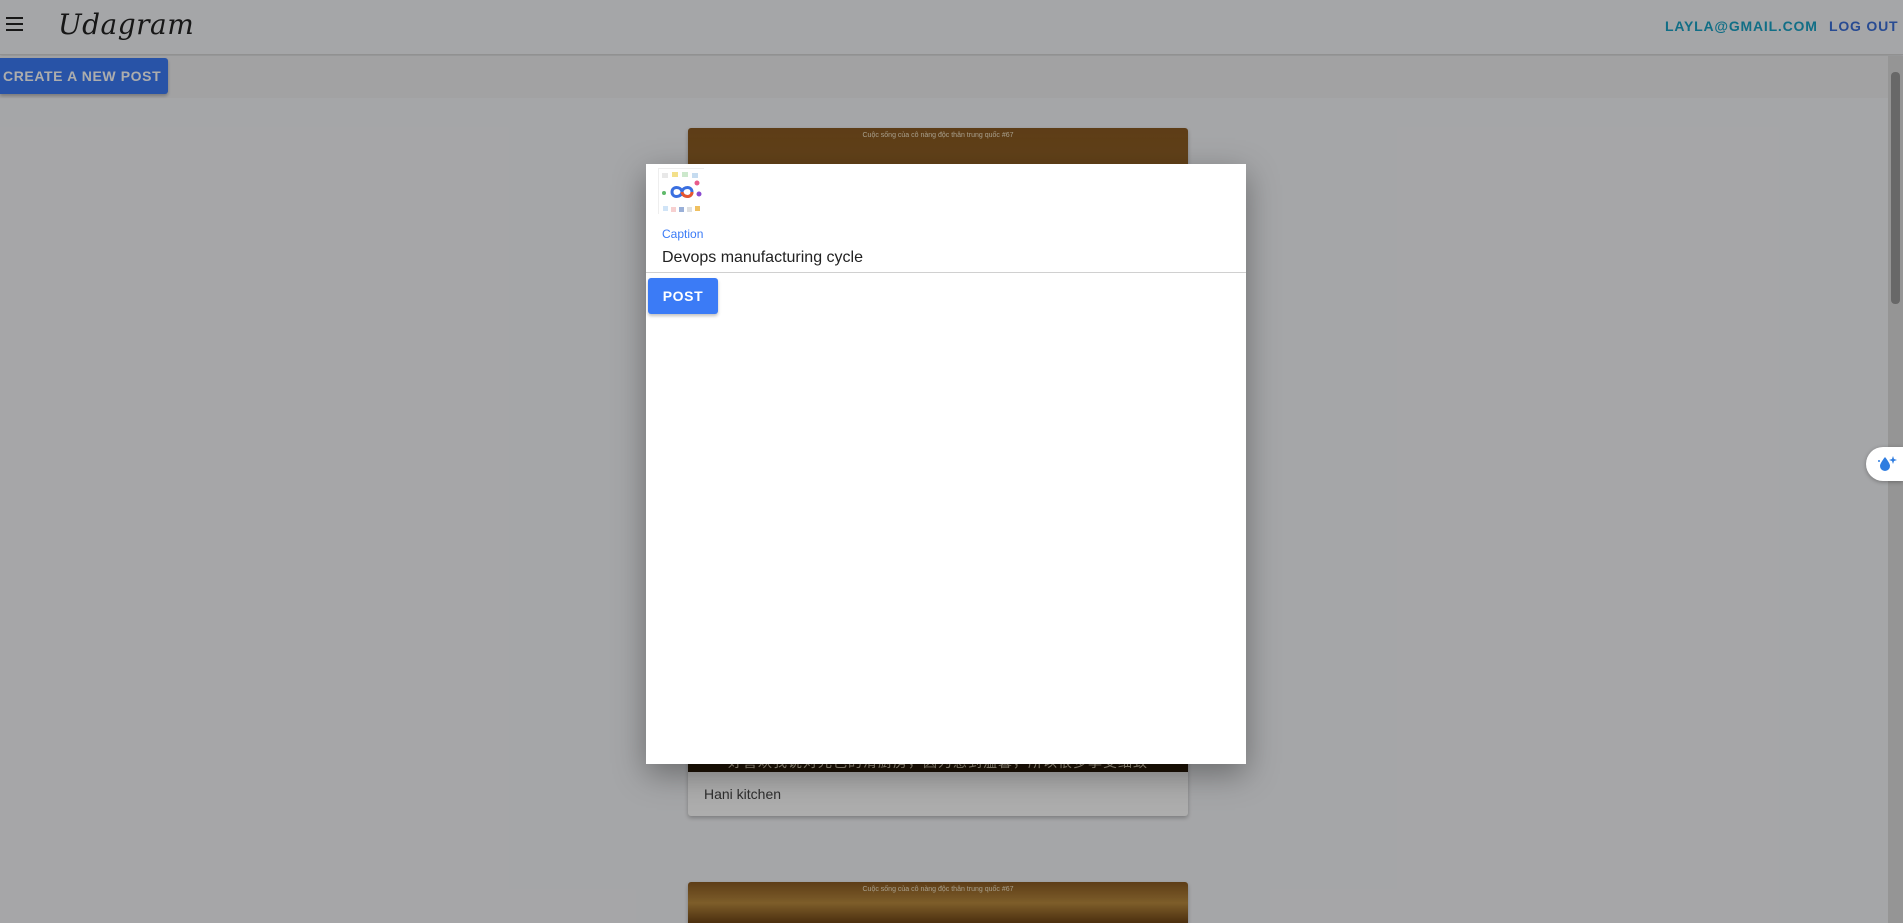  Describe the element at coordinates (946, 257) in the screenshot. I see `caption-input` at that location.